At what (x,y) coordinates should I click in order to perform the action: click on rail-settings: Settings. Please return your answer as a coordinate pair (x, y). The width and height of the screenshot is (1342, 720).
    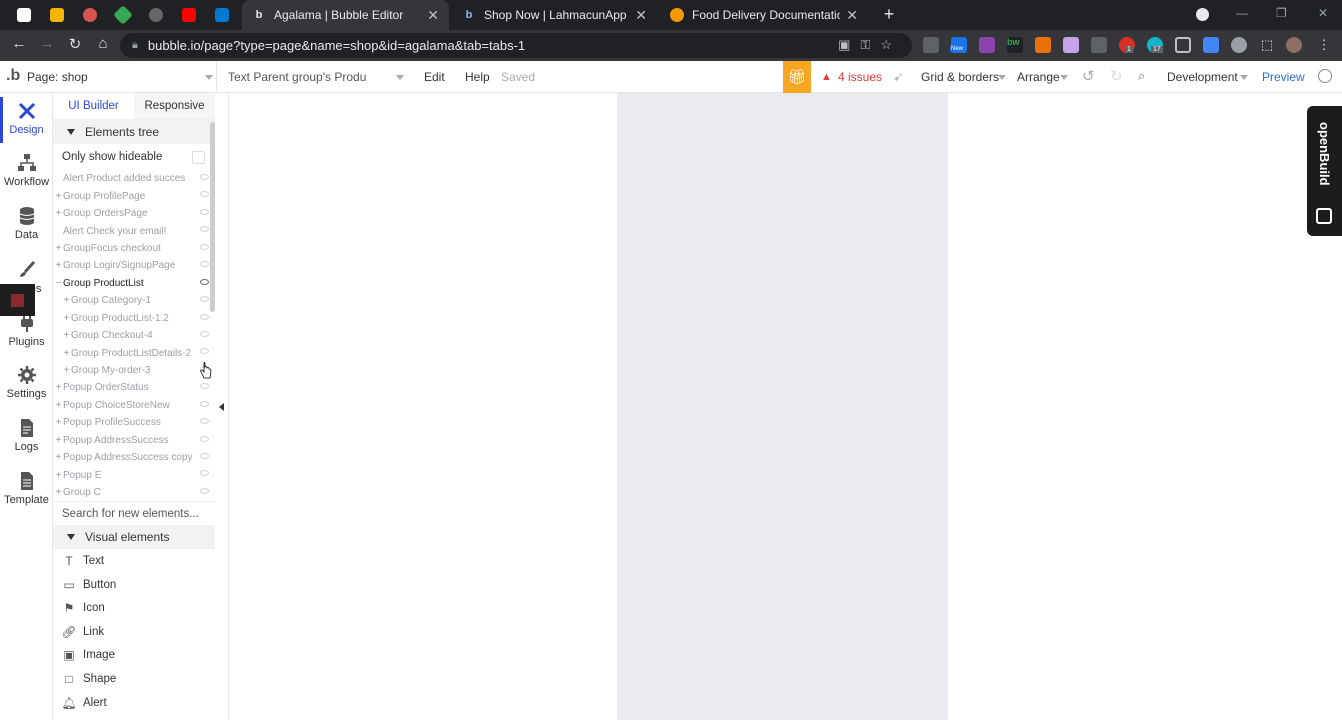
    Looking at the image, I should click on (26, 382).